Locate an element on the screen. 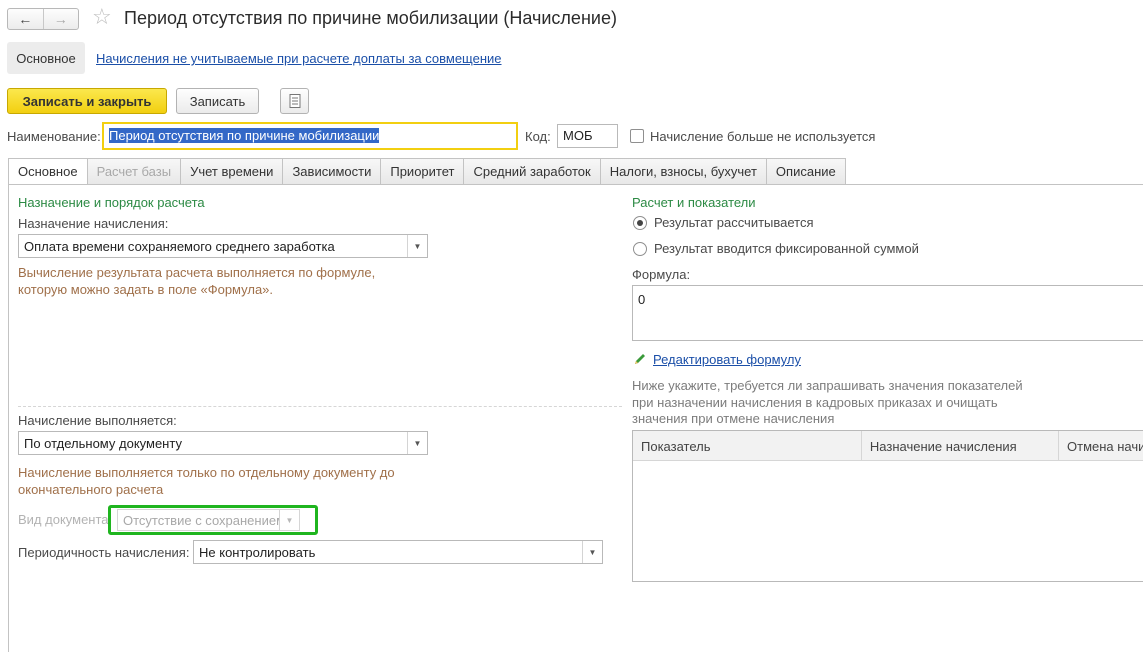  navigation-buttons: ← → is located at coordinates (43, 19).